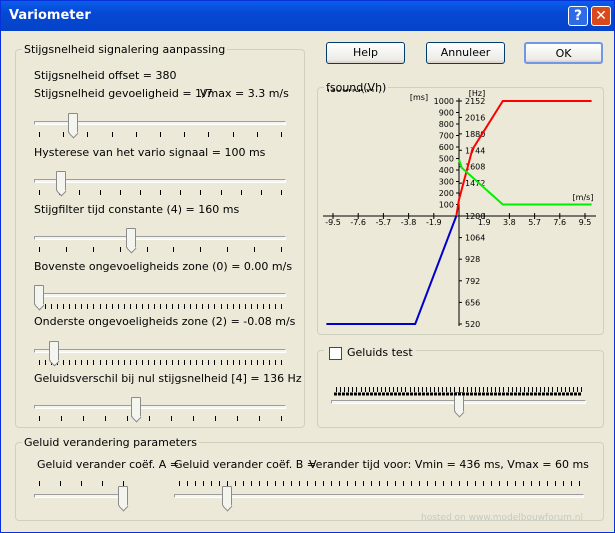 Image resolution: width=615 pixels, height=533 pixels. Describe the element at coordinates (446, 147) in the screenshot. I see `ms-tick-label: 600` at that location.